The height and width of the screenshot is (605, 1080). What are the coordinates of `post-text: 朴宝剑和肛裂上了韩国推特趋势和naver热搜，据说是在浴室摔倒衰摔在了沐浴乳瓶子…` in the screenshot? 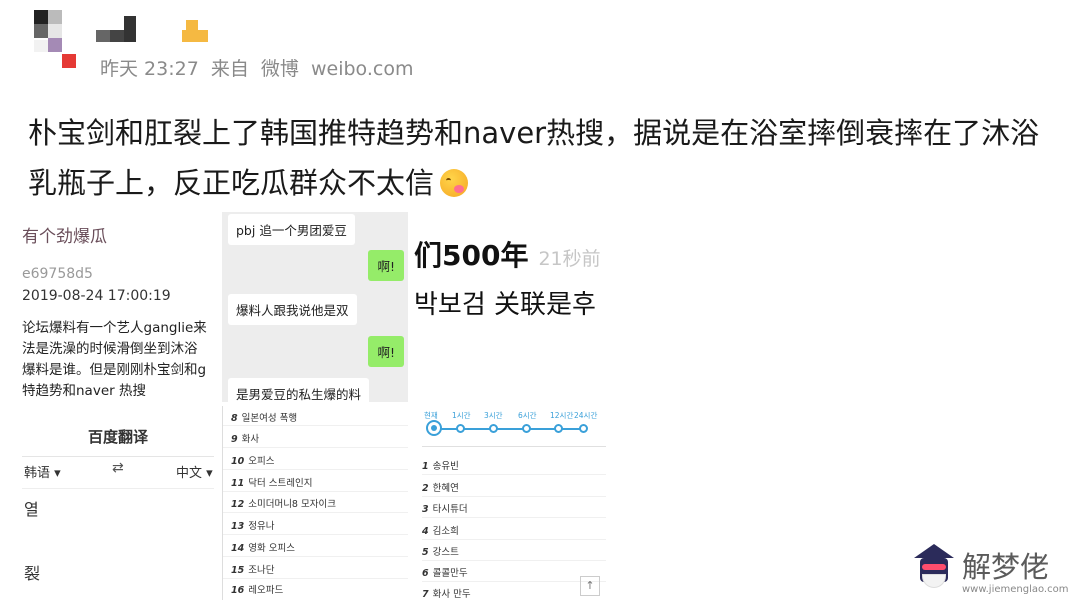 It's located at (534, 158).